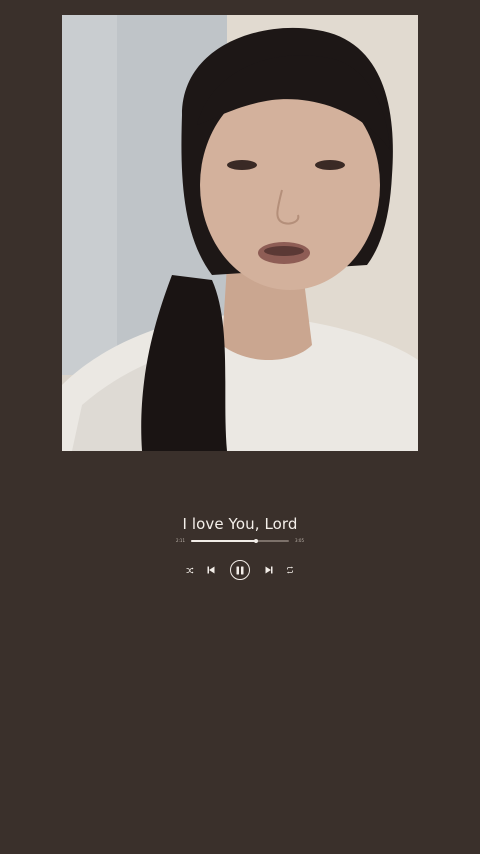 The width and height of the screenshot is (480, 854). I want to click on repeat-button, so click(290, 570).